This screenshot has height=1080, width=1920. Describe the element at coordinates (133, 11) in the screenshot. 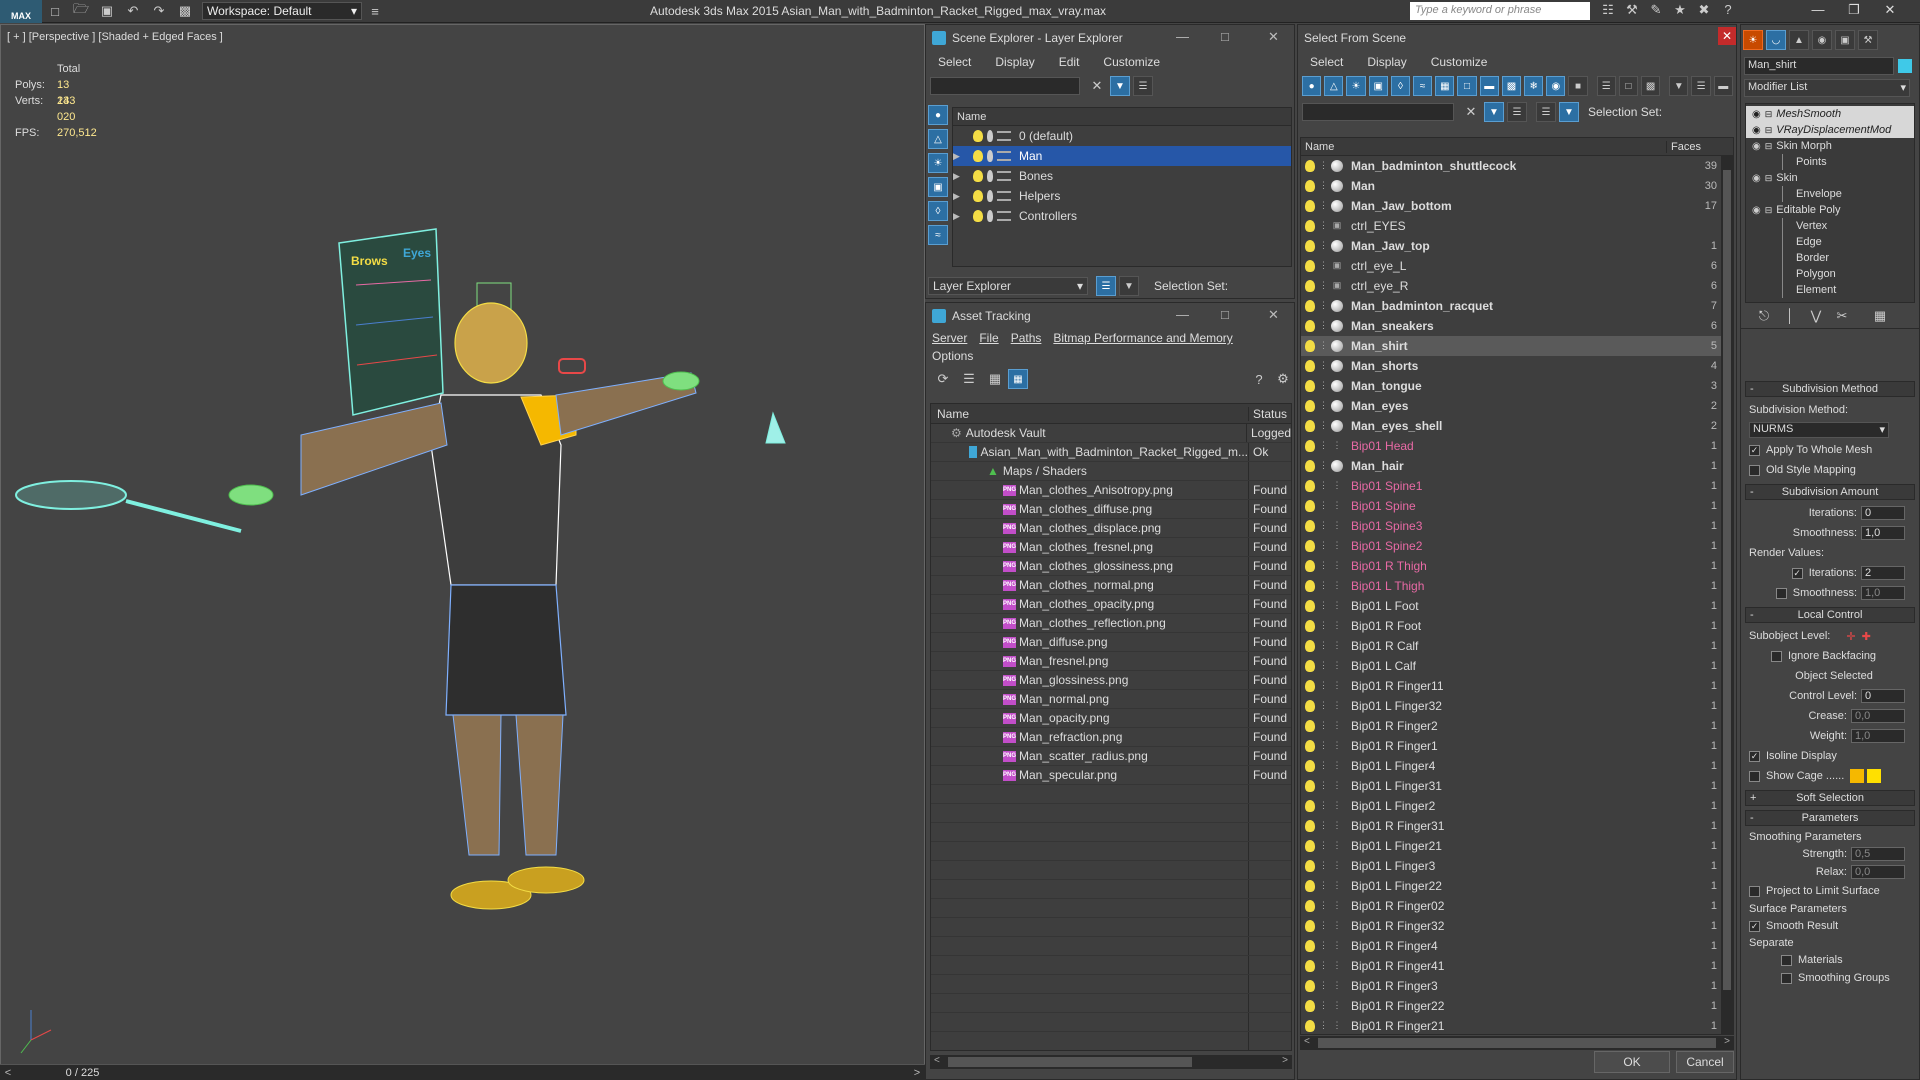

I see `undo-icon: ↶` at that location.